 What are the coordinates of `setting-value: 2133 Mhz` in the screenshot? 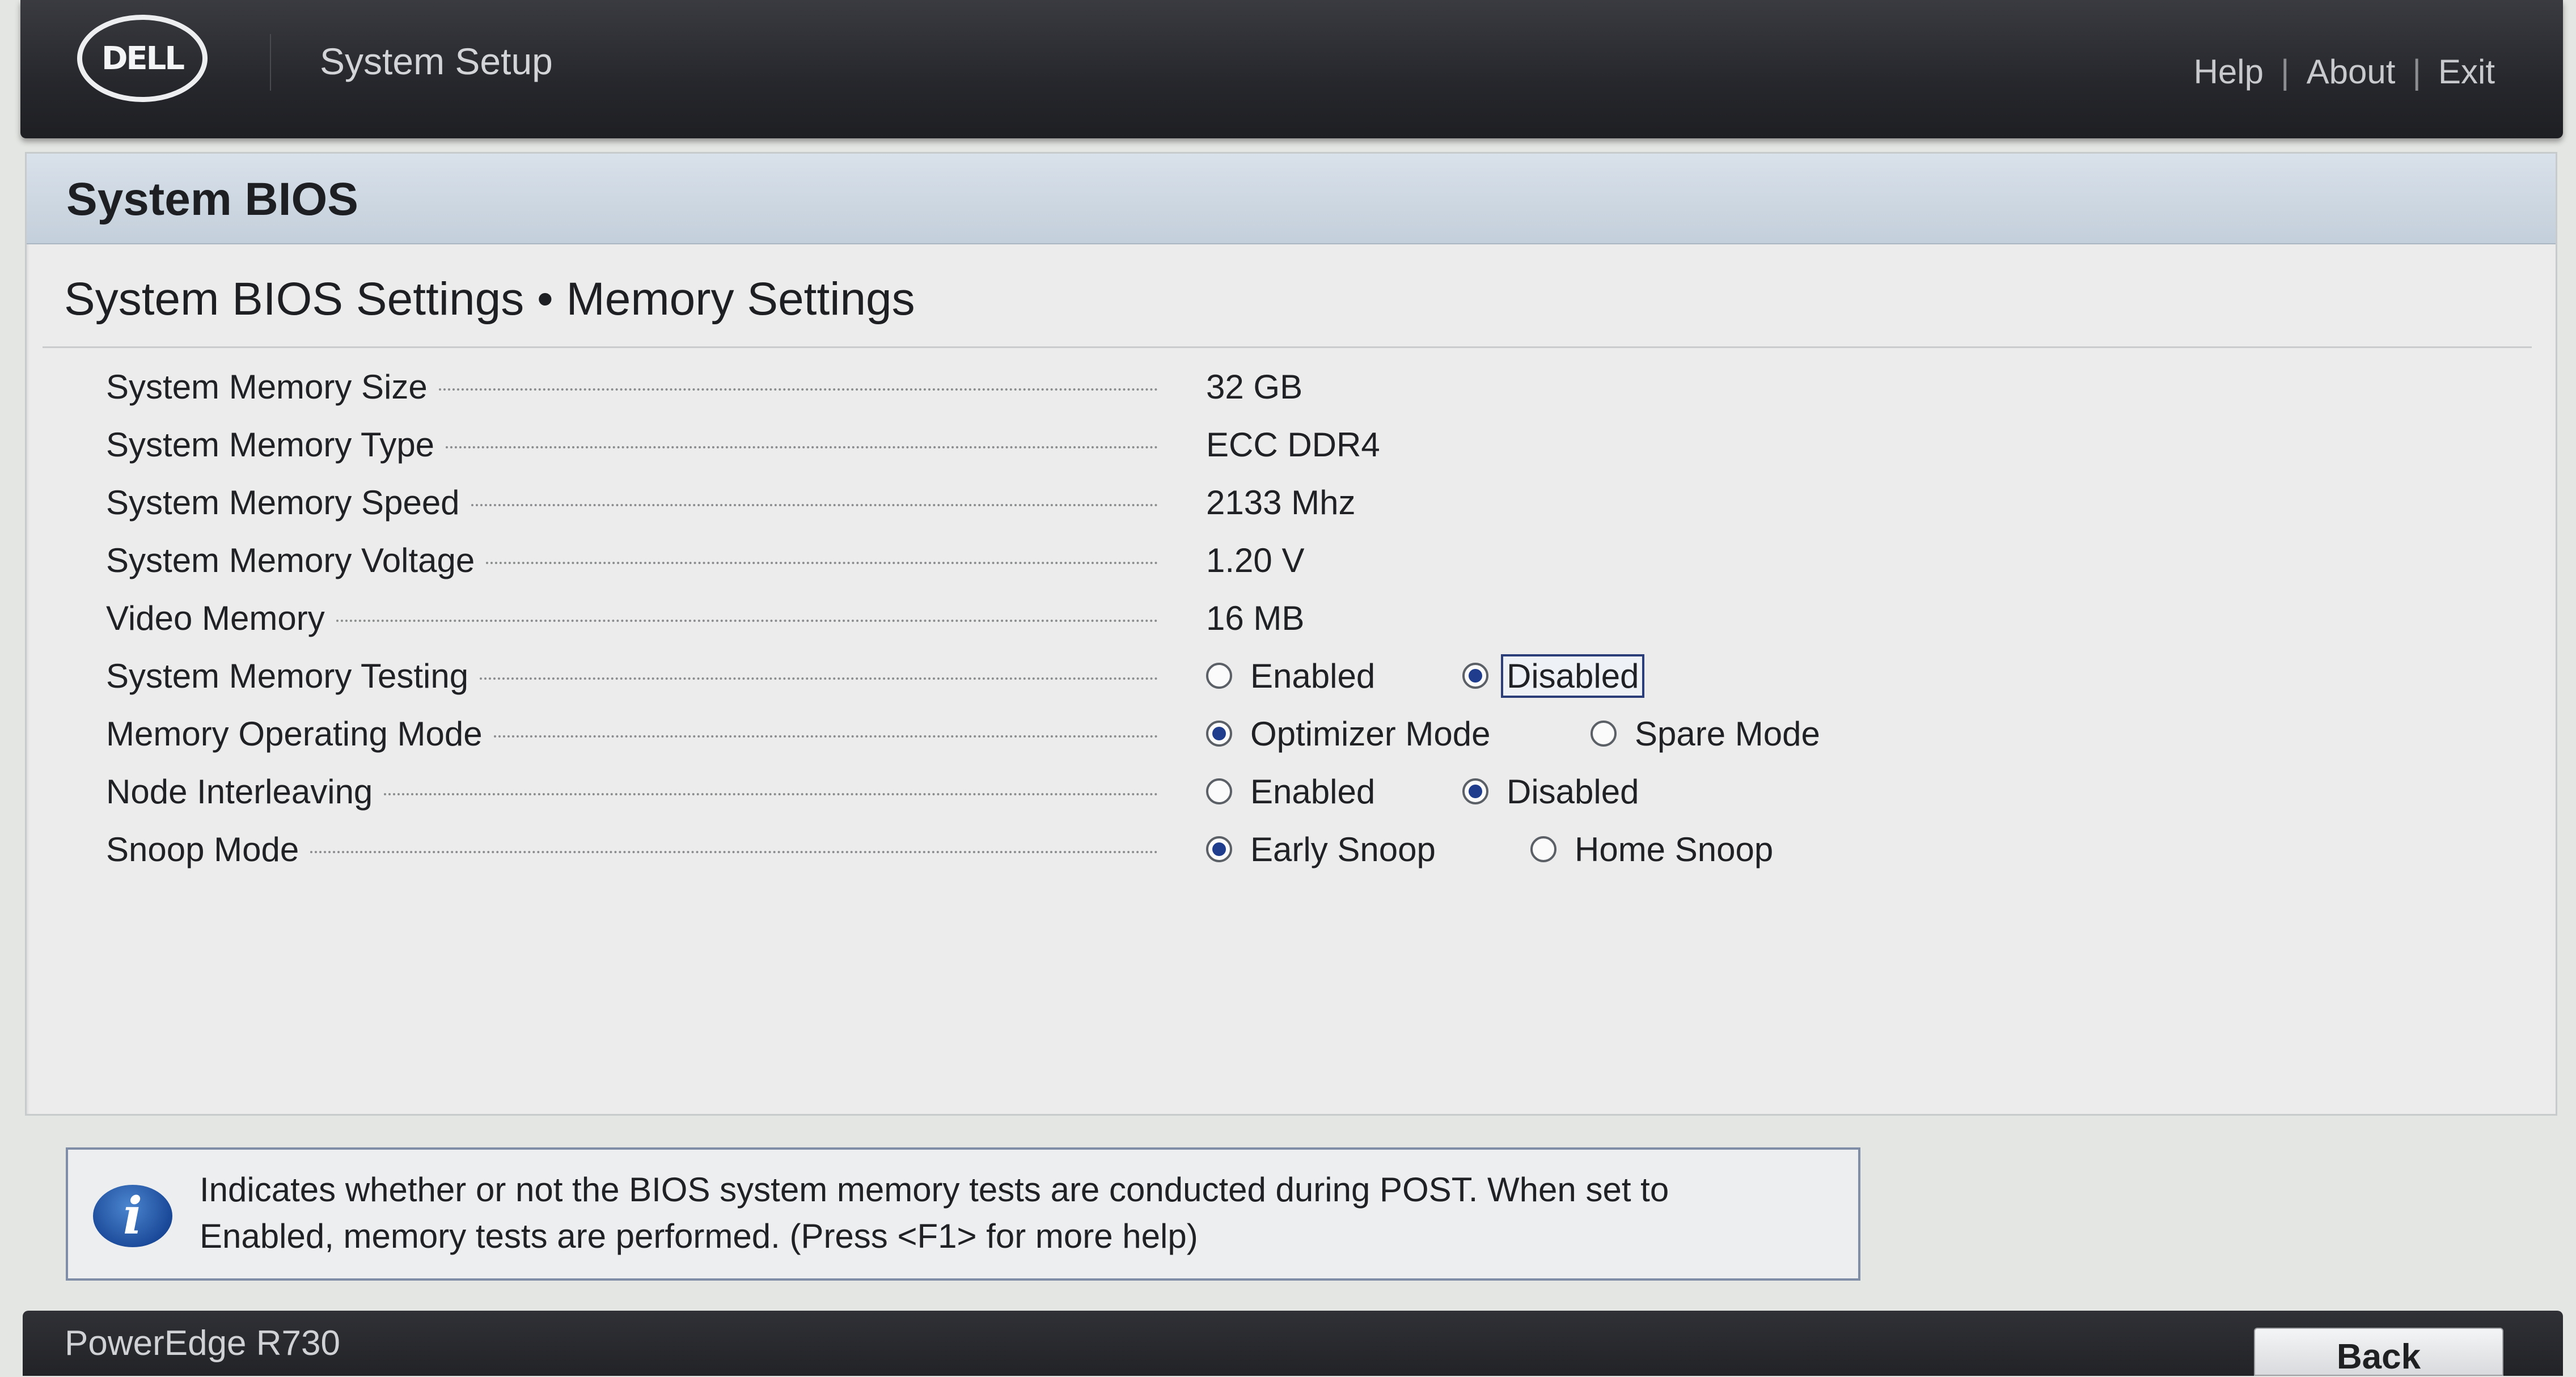 It's located at (1281, 503).